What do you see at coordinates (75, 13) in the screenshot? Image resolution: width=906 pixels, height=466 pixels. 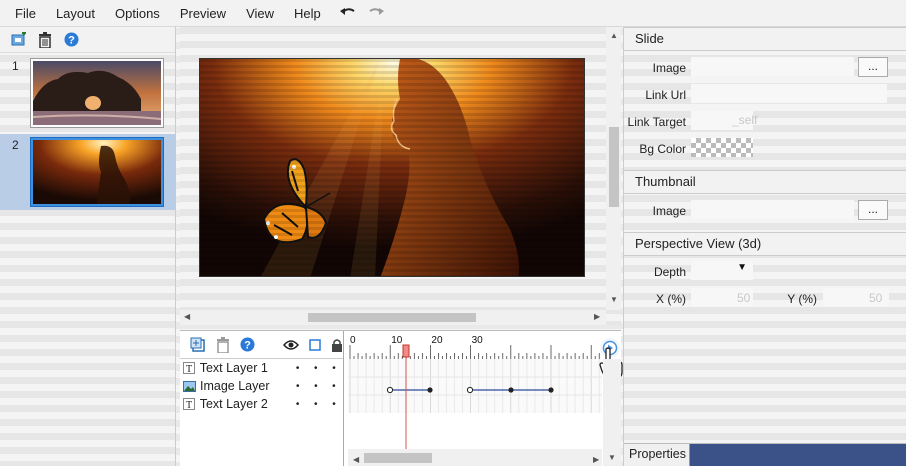 I see `menu-layout: Layout` at bounding box center [75, 13].